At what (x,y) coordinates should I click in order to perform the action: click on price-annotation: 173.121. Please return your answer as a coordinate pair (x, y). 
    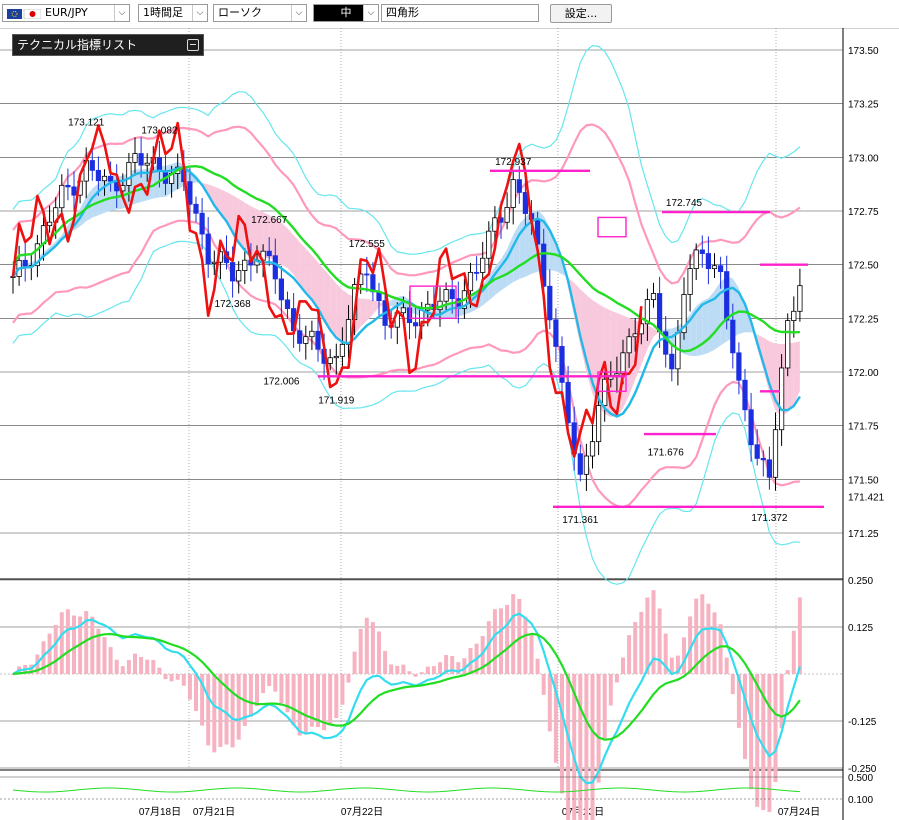
    Looking at the image, I should click on (86, 122).